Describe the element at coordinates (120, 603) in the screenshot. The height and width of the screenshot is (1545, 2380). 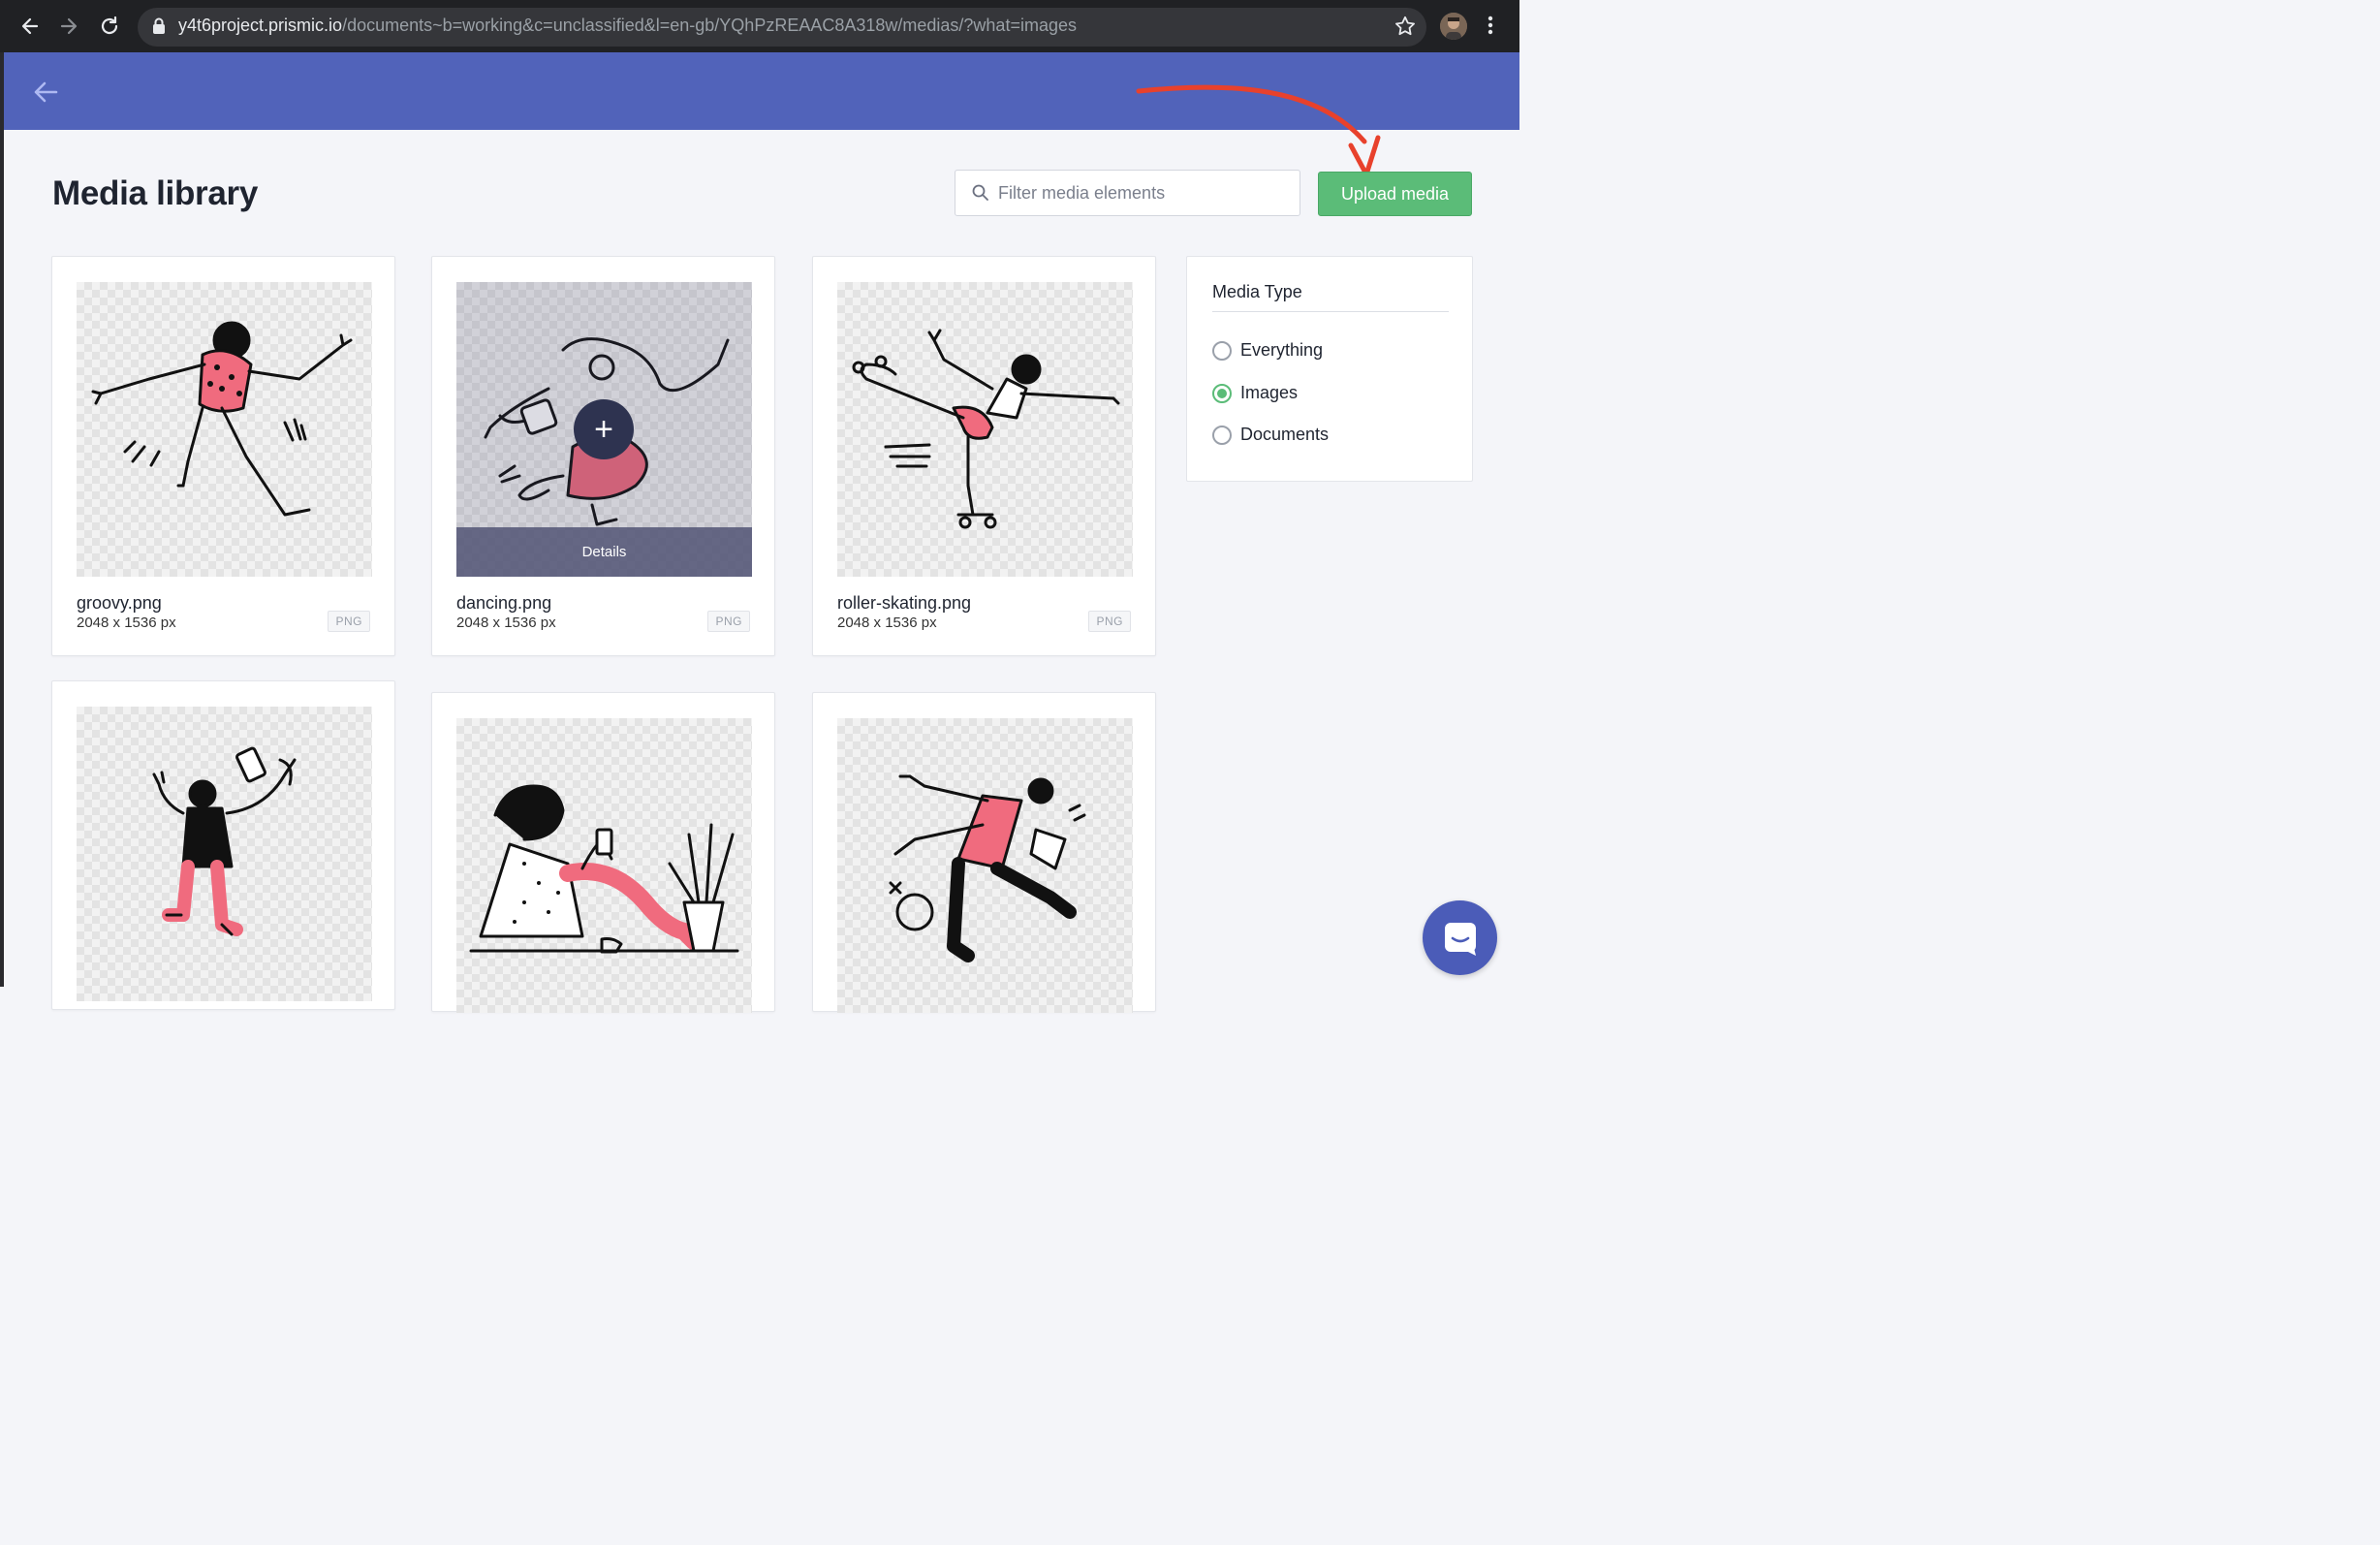
I see `media-file-name: groovy.png` at that location.